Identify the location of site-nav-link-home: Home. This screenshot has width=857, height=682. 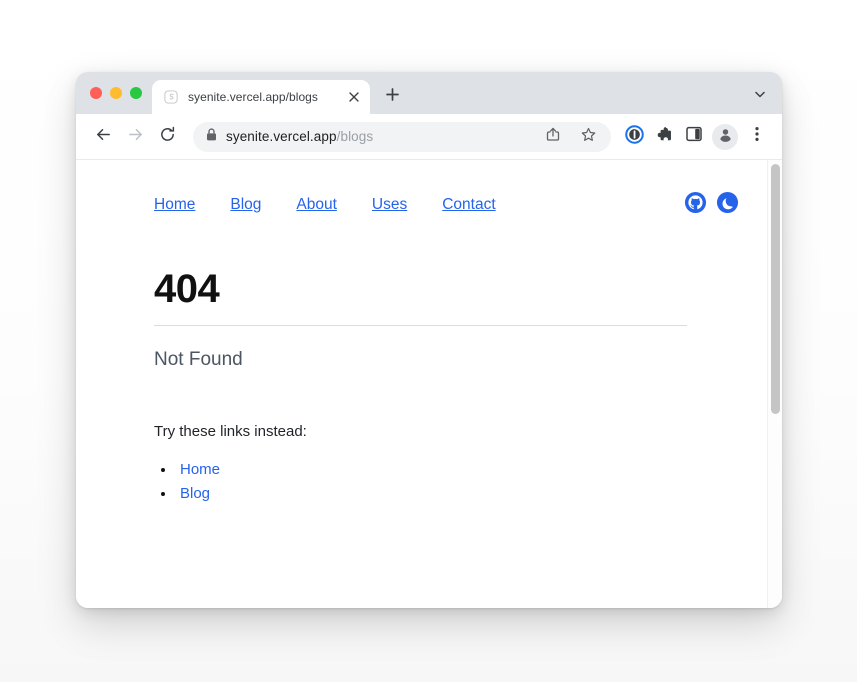
(174, 205).